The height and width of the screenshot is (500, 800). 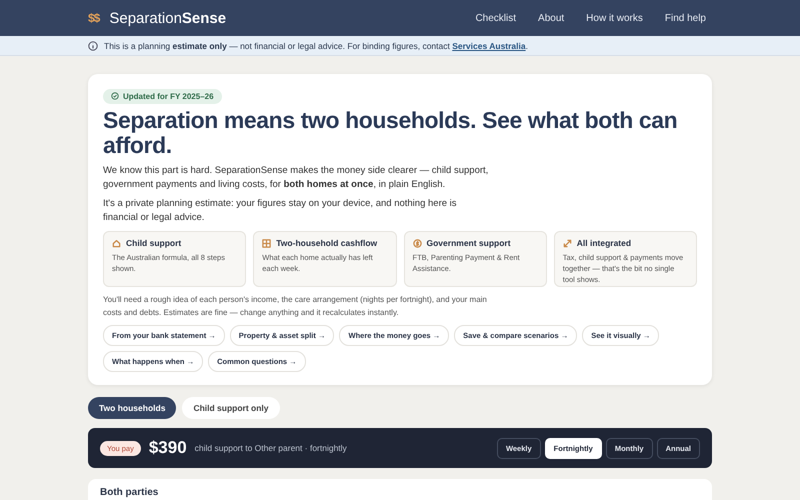 What do you see at coordinates (489, 45) in the screenshot?
I see `services-link: Services Australia` at bounding box center [489, 45].